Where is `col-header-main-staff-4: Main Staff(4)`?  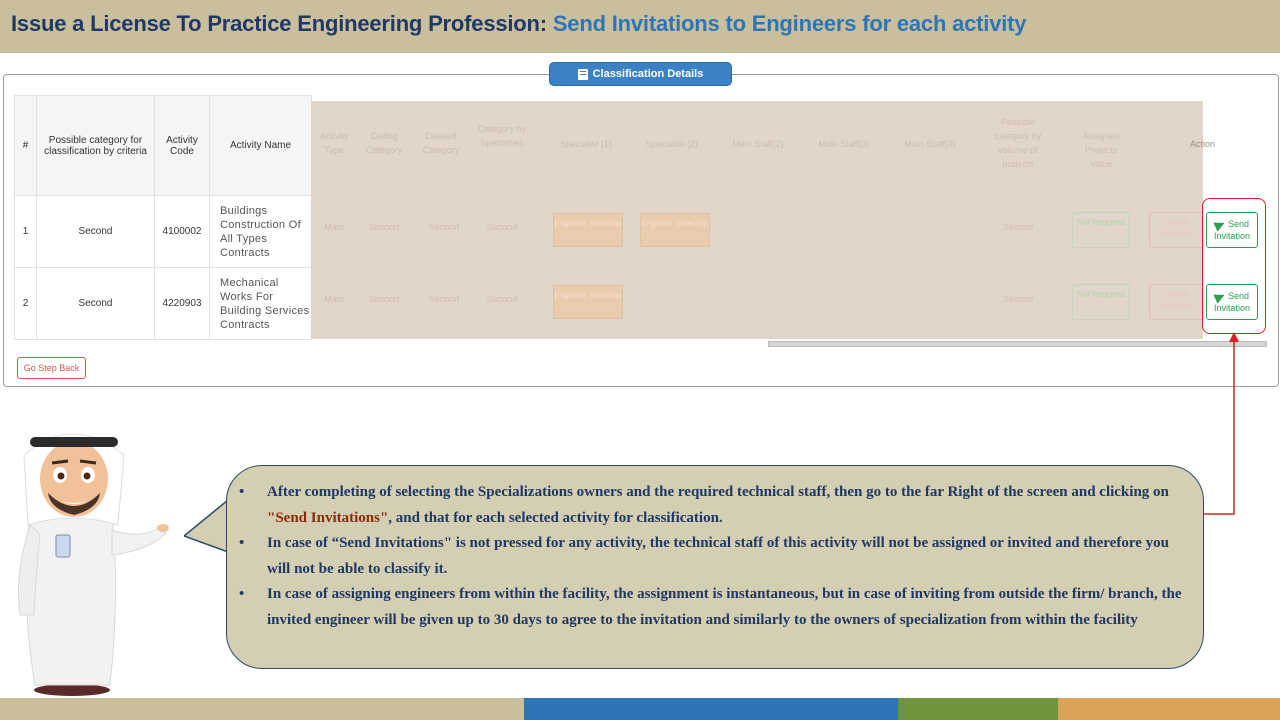
col-header-main-staff-4: Main Staff(4) is located at coordinates (930, 144).